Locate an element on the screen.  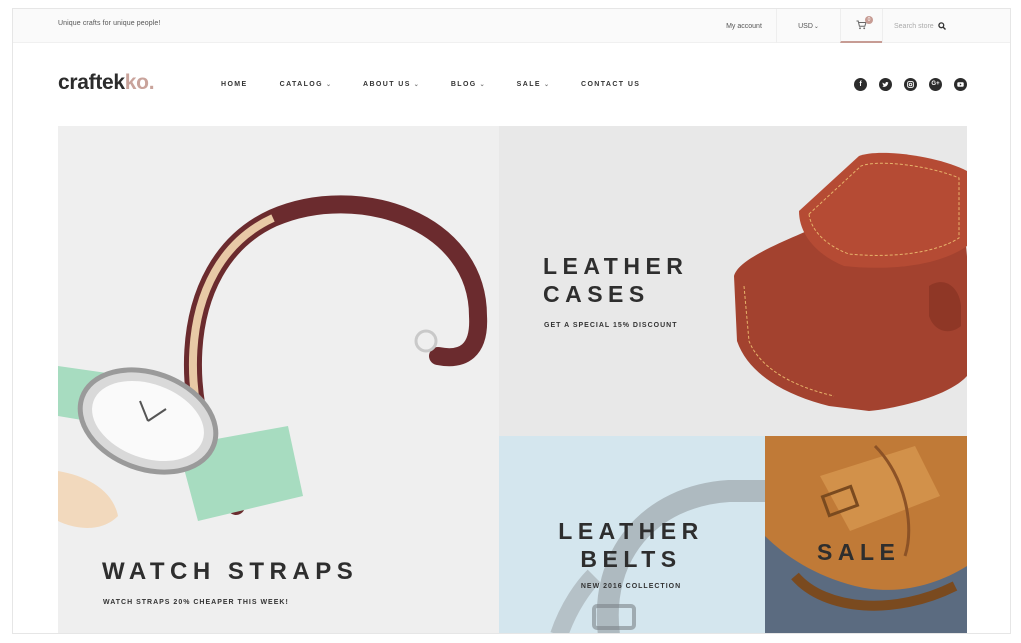
nav-catalog-label: CATALOG is located at coordinates (301, 84).